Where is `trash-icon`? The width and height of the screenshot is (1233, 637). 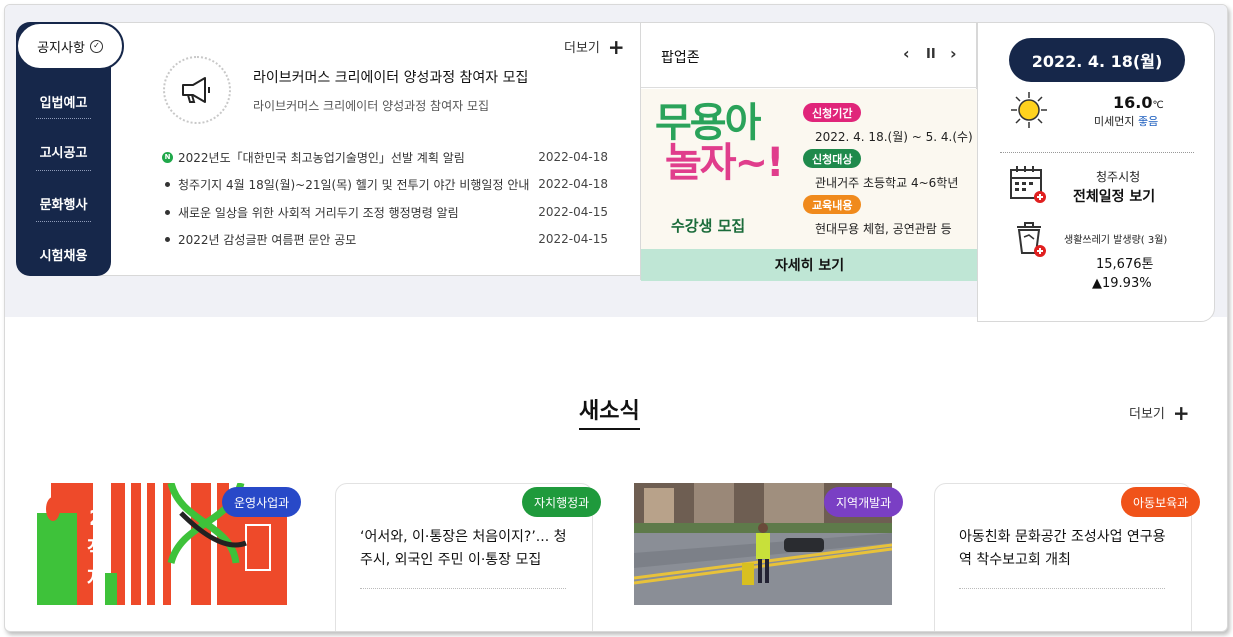 trash-icon is located at coordinates (1031, 242).